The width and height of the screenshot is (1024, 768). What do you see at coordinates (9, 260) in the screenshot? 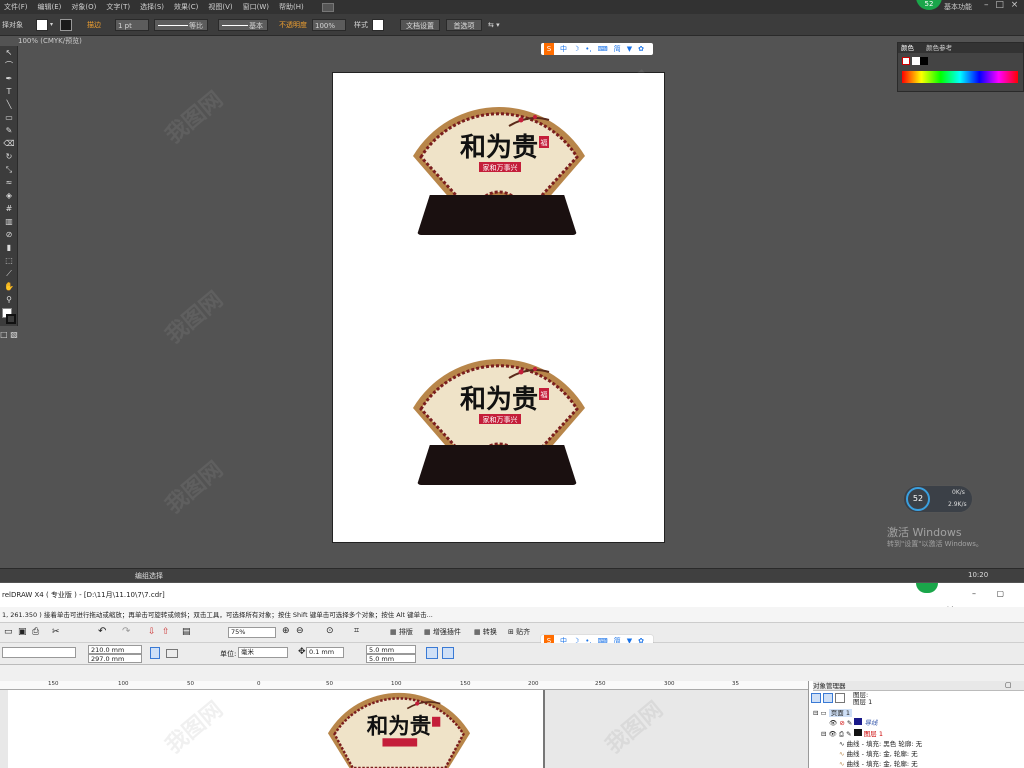
I see `artboard-tool-icon: ⬚` at bounding box center [9, 260].